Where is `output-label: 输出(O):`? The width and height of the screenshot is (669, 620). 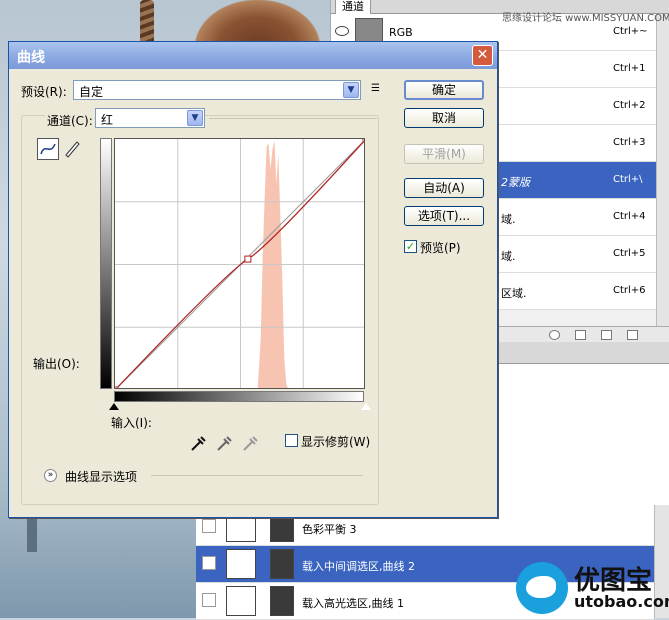
output-label: 输出(O): is located at coordinates (56, 364).